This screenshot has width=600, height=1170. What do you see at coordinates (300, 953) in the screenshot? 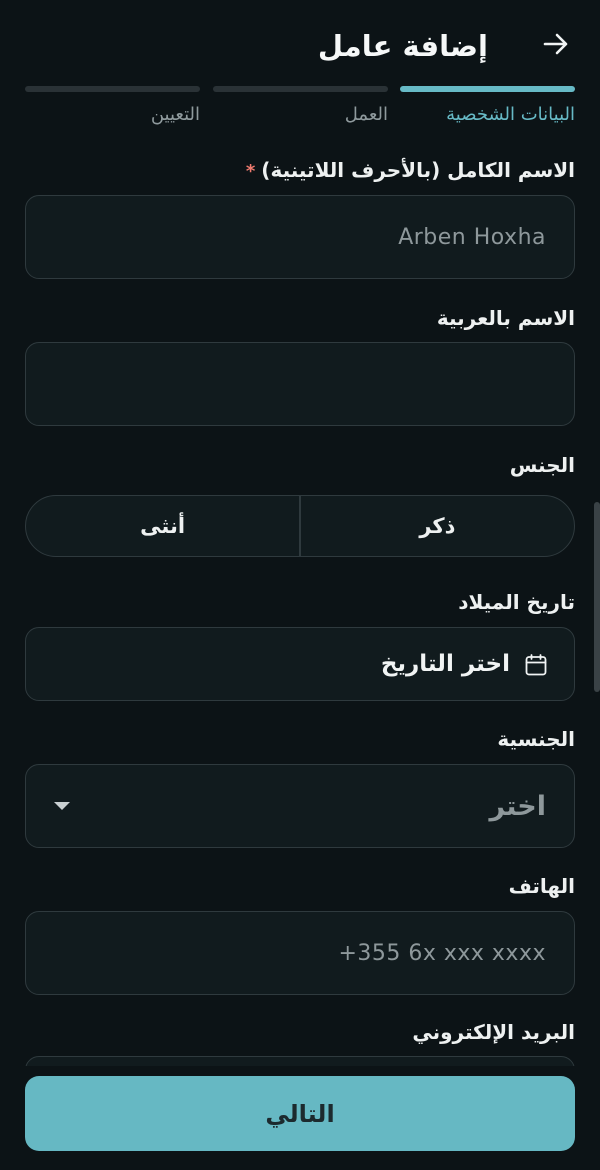
I see `phone-input: +355 6x xxx xxxx` at bounding box center [300, 953].